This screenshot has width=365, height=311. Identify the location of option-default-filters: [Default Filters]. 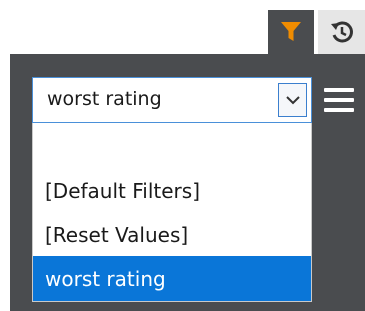
(172, 190).